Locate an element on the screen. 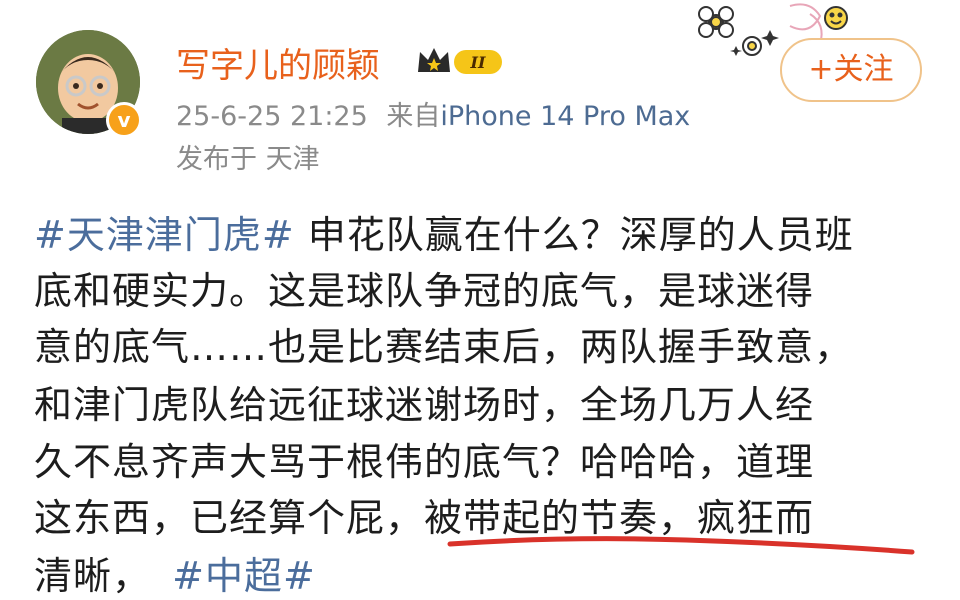 This screenshot has height=600, width=960. post-line: 清晰， #中超# is located at coordinates (175, 572).